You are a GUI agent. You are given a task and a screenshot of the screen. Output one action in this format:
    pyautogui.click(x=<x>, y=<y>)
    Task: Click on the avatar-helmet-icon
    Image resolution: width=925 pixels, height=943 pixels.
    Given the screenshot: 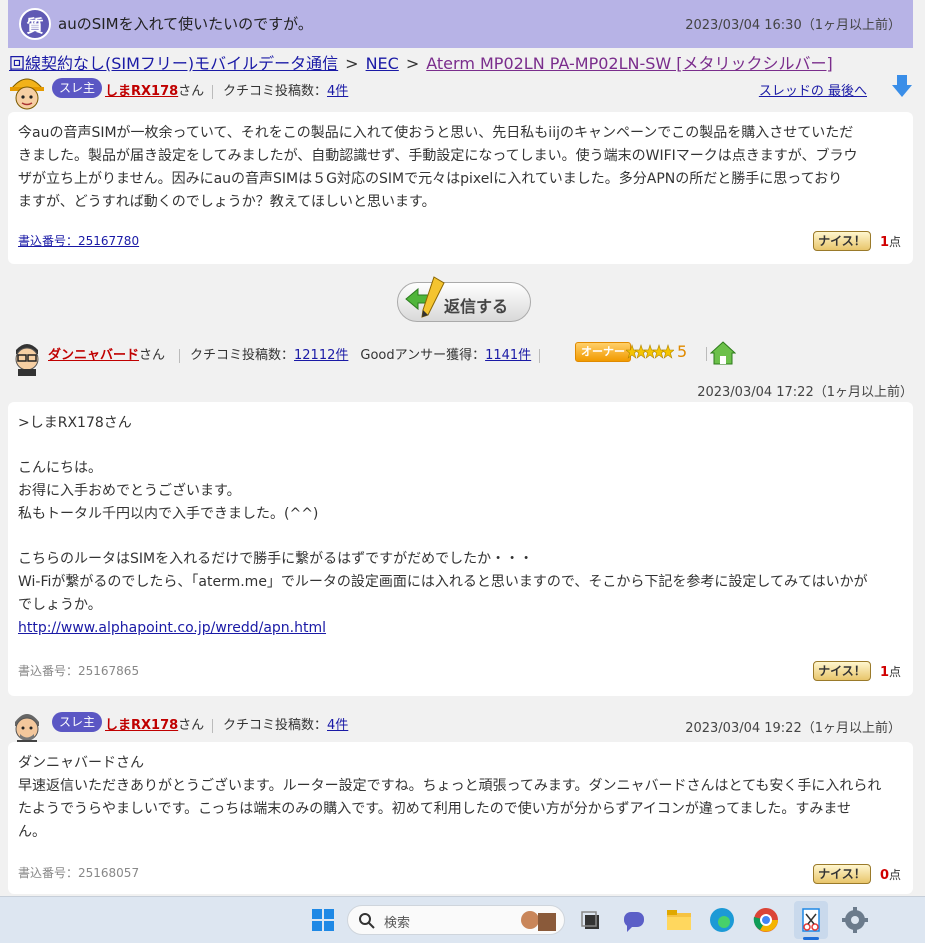 What is the action you would take?
    pyautogui.click(x=27, y=92)
    